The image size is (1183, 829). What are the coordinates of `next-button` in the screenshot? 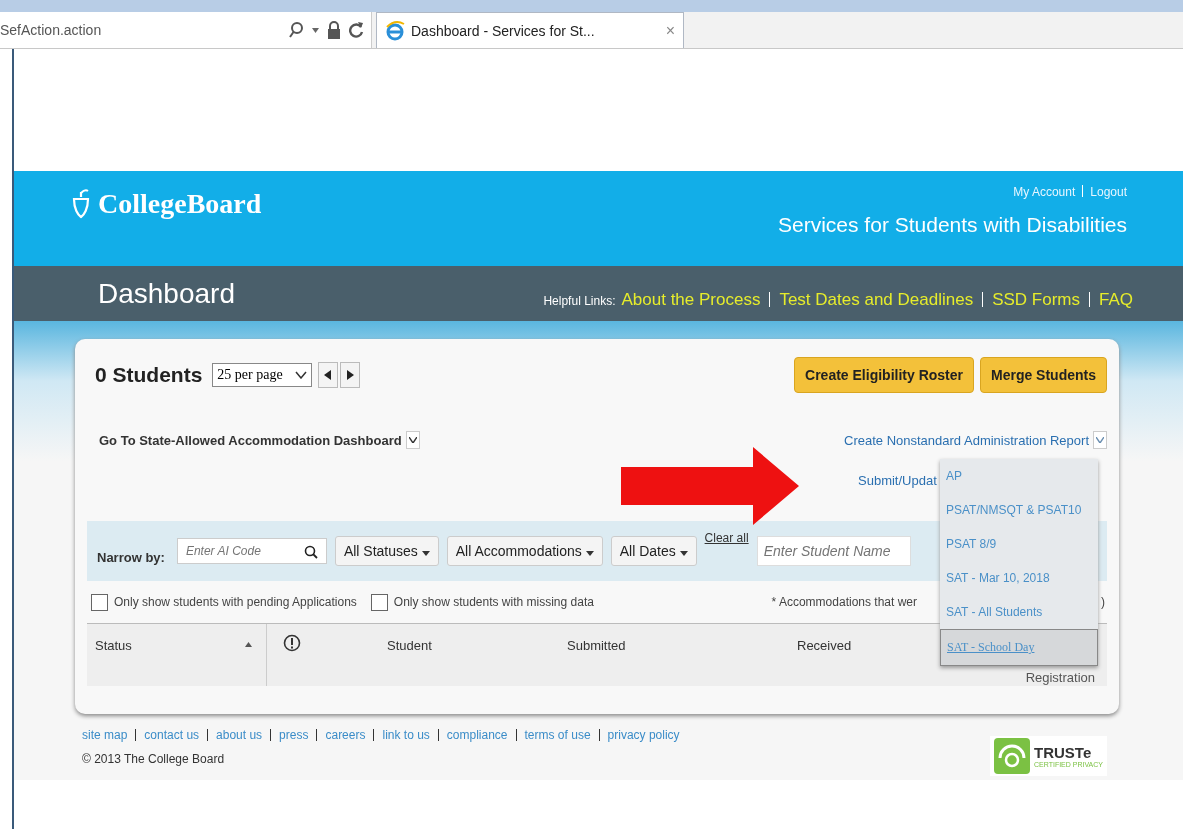 It's located at (349, 375).